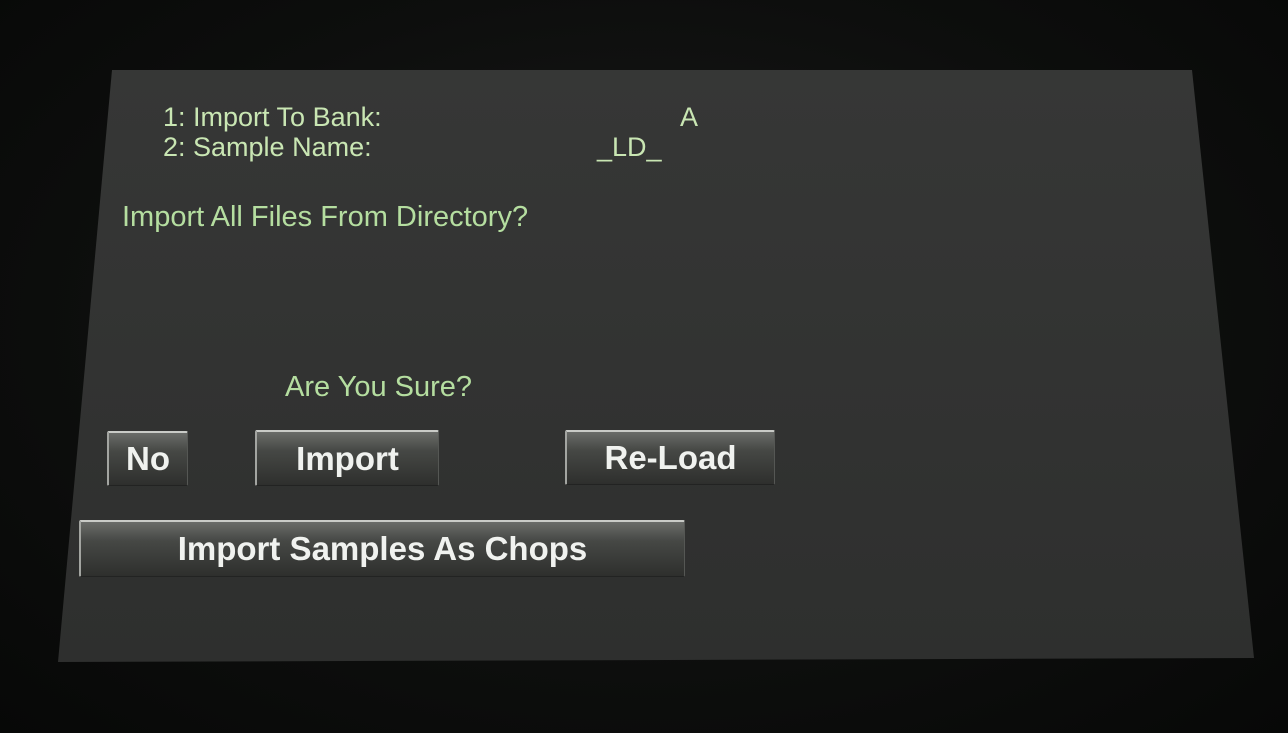 The image size is (1288, 733). Describe the element at coordinates (379, 387) in the screenshot. I see `confirm-prompt: Are You Sure?` at that location.